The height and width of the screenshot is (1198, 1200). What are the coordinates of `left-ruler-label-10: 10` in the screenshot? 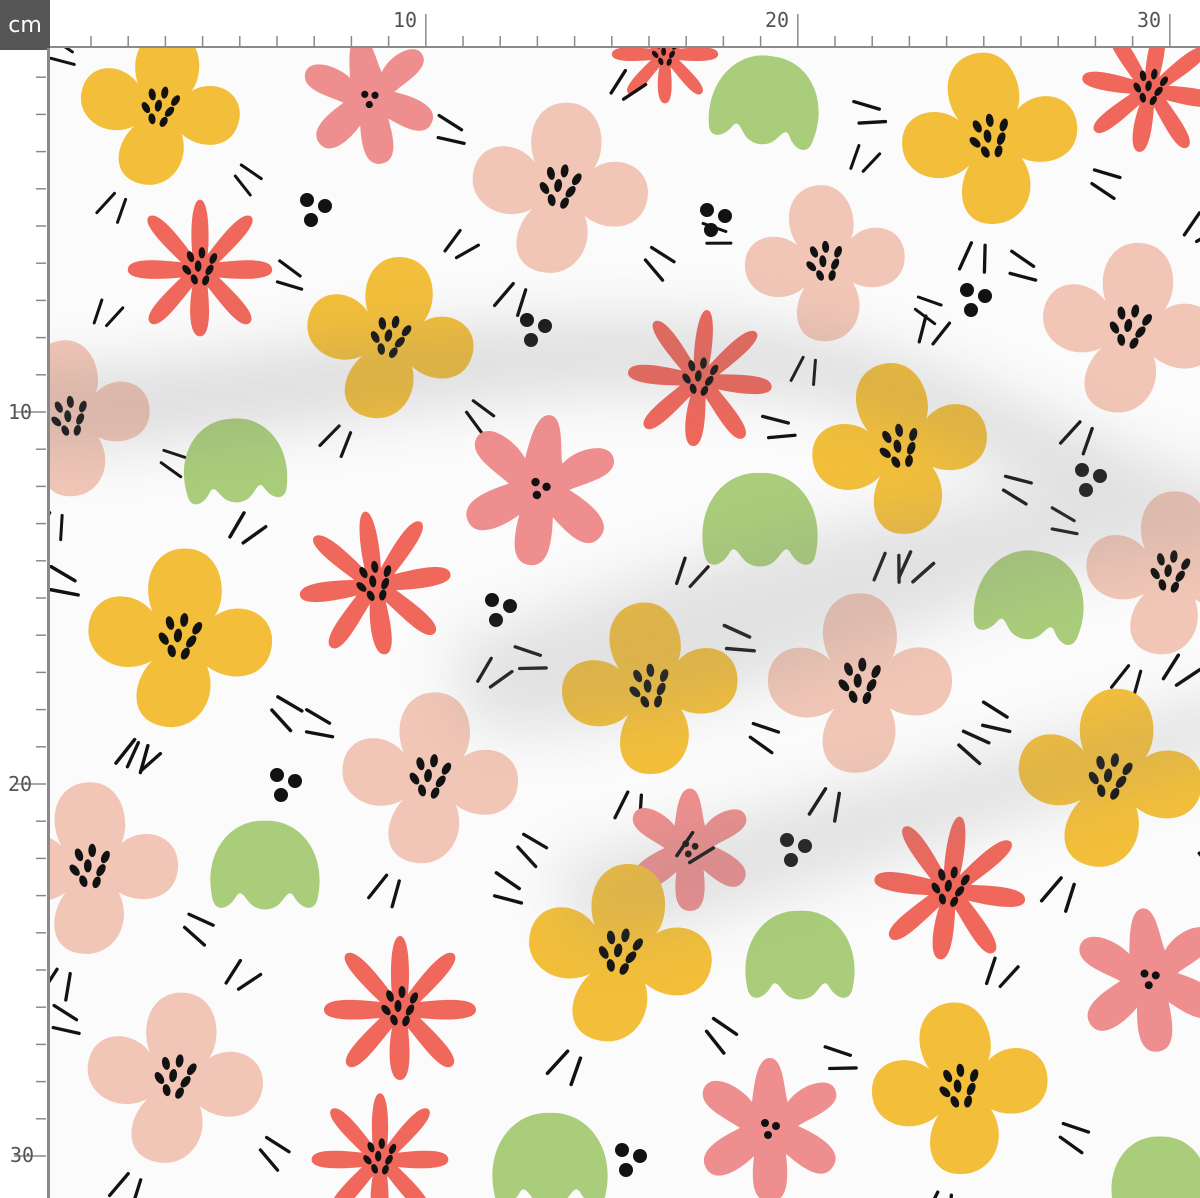 It's located at (20, 412).